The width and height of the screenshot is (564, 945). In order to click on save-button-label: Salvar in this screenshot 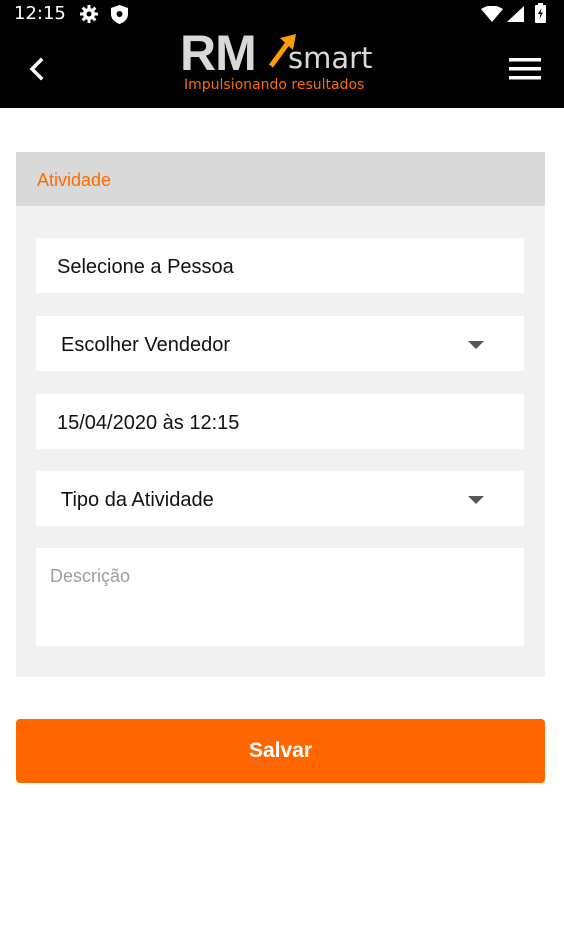, I will do `click(280, 750)`.